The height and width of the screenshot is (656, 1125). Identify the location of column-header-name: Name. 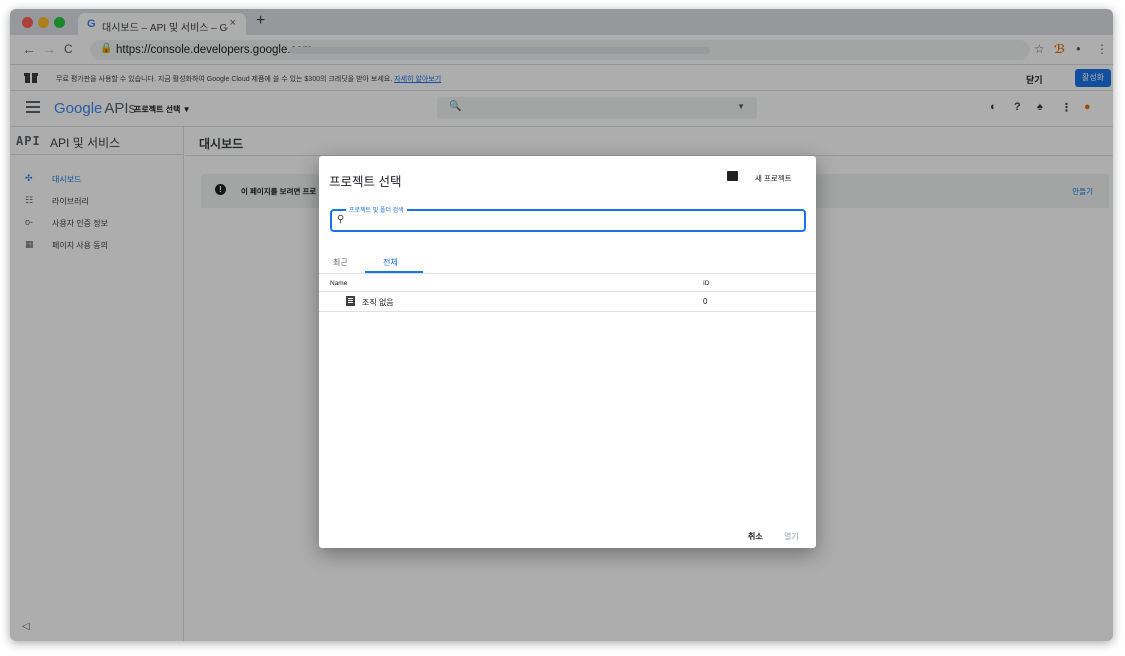
(339, 283).